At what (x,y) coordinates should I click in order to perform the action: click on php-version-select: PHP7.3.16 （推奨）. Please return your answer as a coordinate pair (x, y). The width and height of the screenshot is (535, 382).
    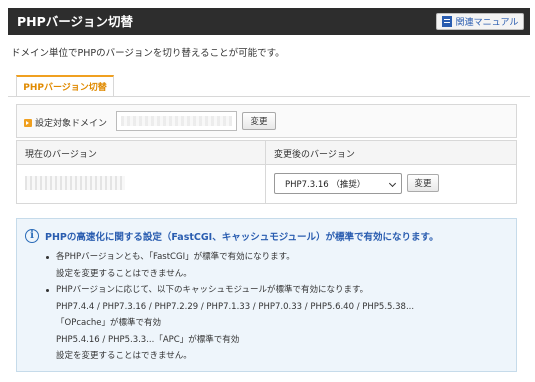
    Looking at the image, I should click on (338, 183).